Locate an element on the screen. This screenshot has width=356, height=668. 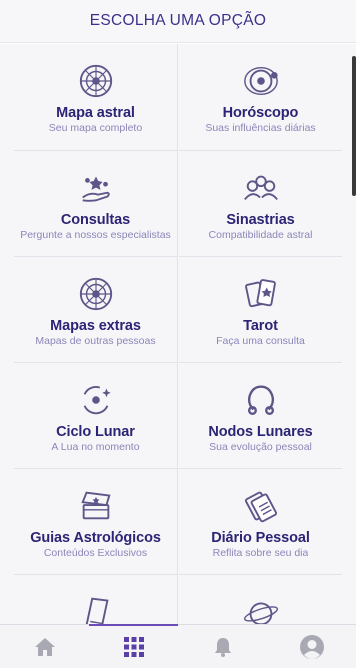
option-subtitle: Pergunte a nossos especialistas is located at coordinates (95, 235).